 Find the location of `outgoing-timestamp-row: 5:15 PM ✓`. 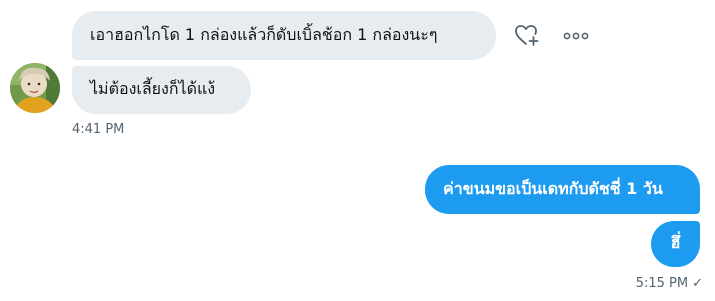

outgoing-timestamp-row: 5:15 PM ✓ is located at coordinates (669, 284).